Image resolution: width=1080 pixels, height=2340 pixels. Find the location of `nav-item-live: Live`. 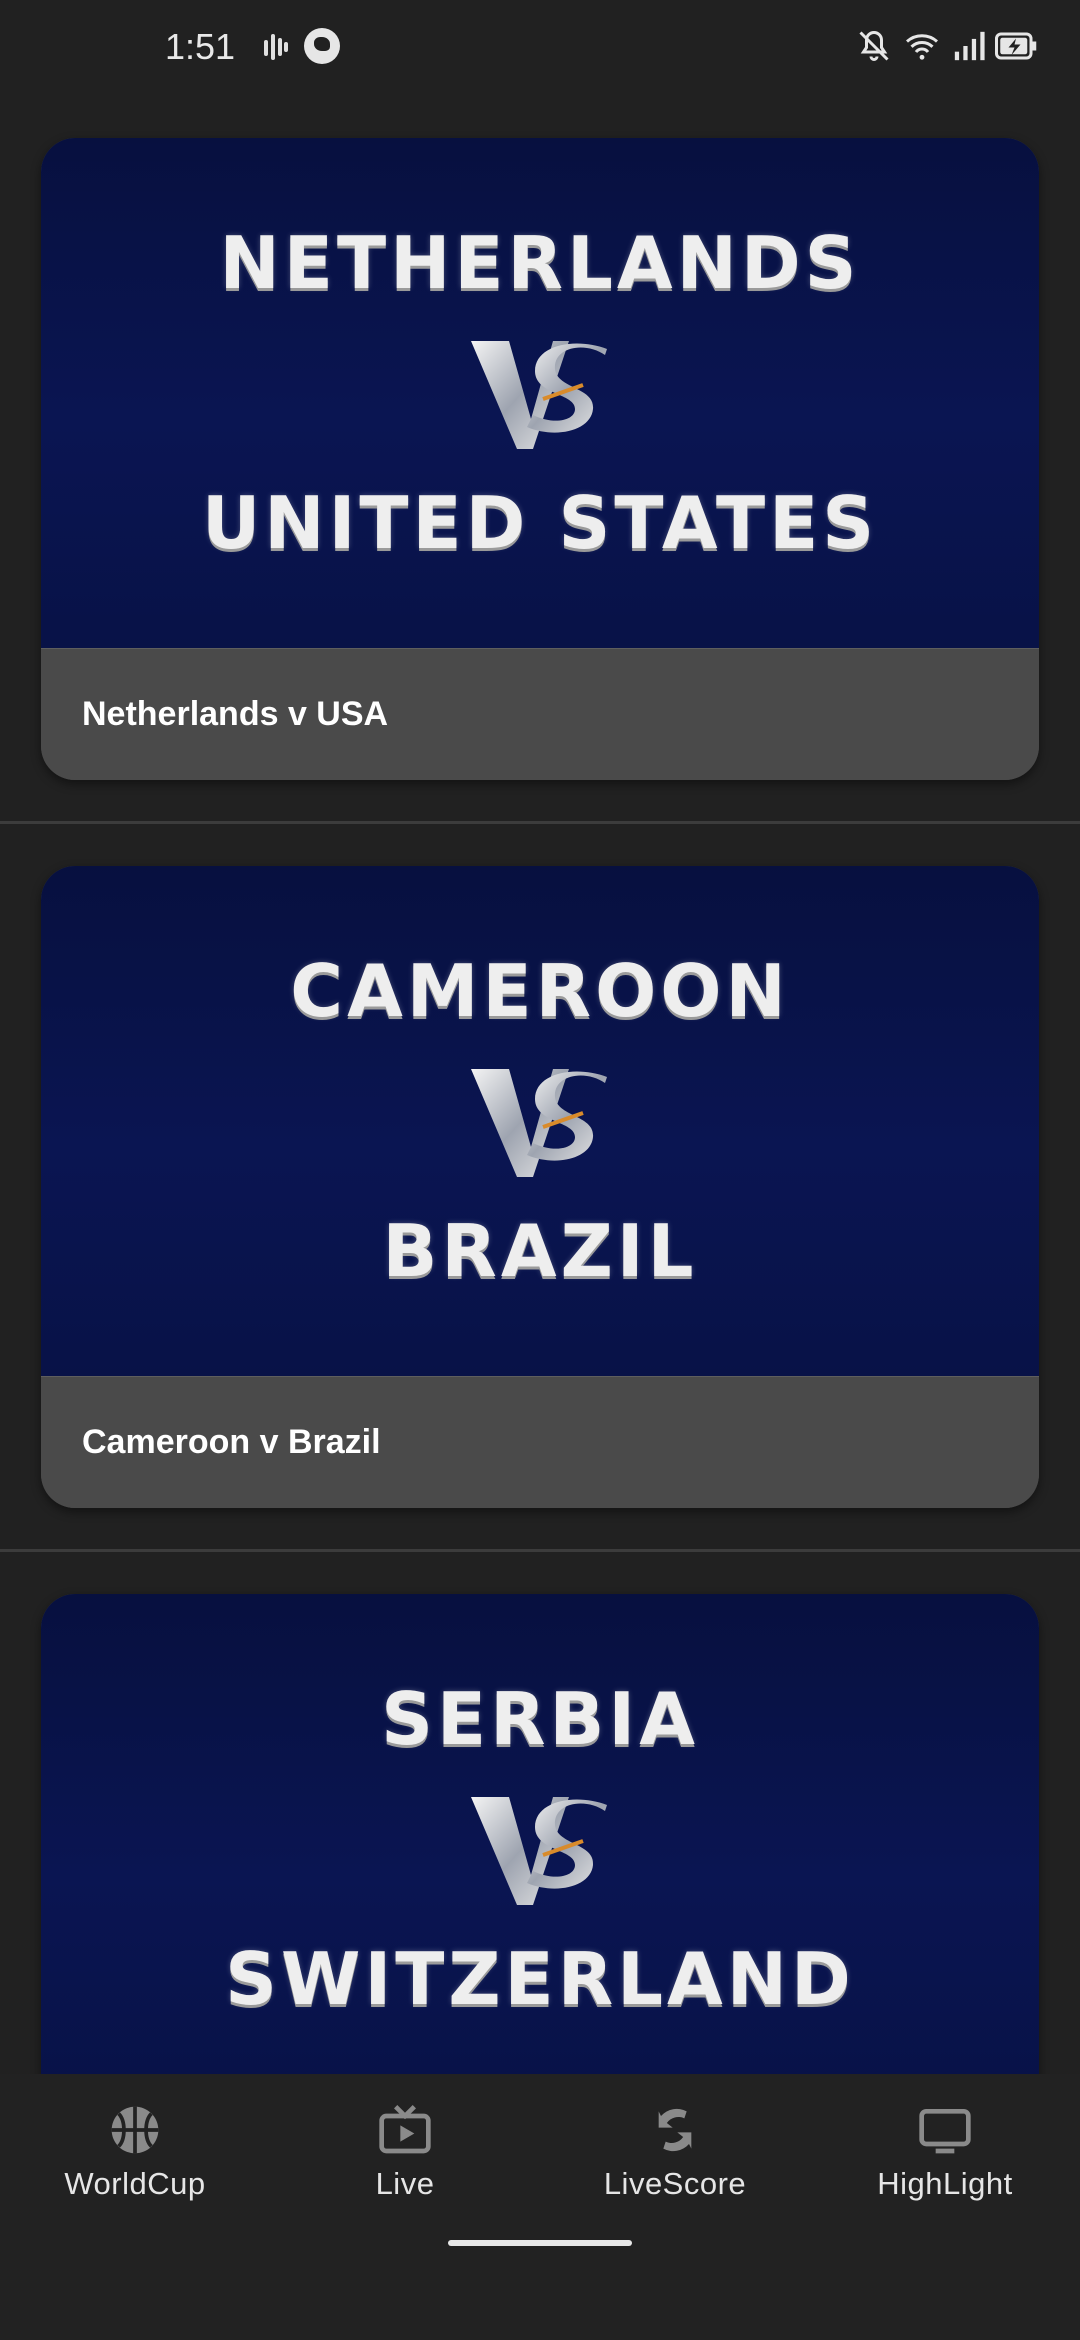

nav-item-live: Live is located at coordinates (405, 2162).